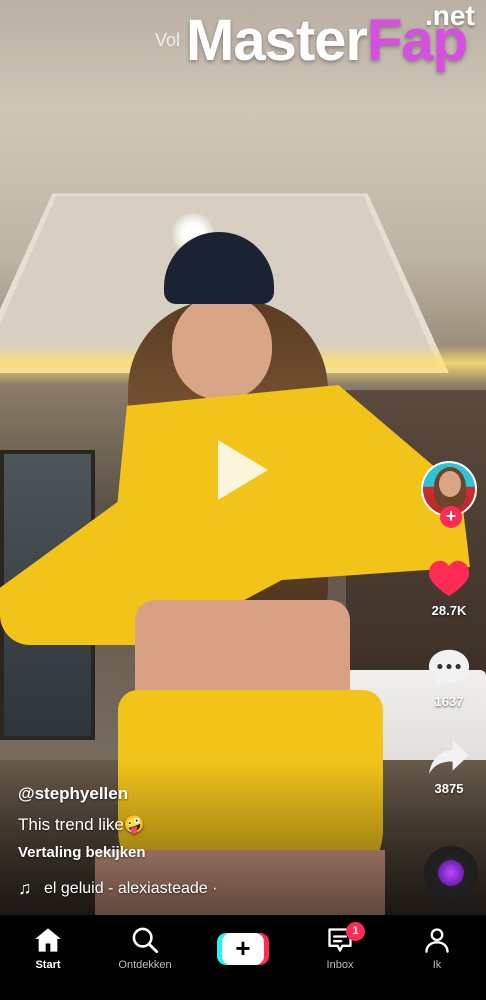  What do you see at coordinates (355, 931) in the screenshot?
I see `inbox-badge: 1` at bounding box center [355, 931].